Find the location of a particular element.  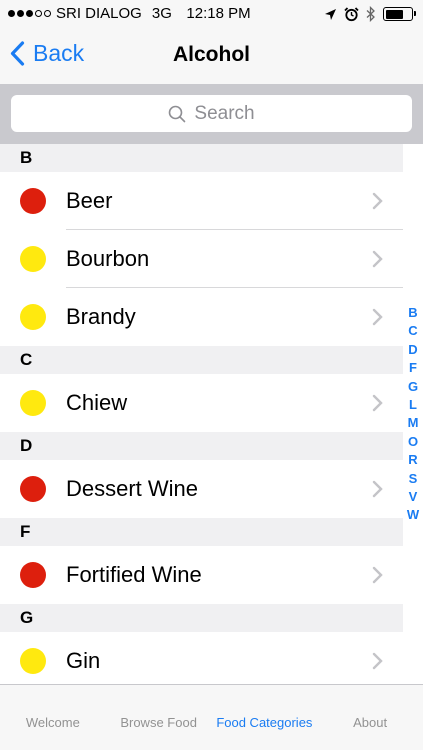

section-index: BCDFGLMORSVW is located at coordinates (413, 414).